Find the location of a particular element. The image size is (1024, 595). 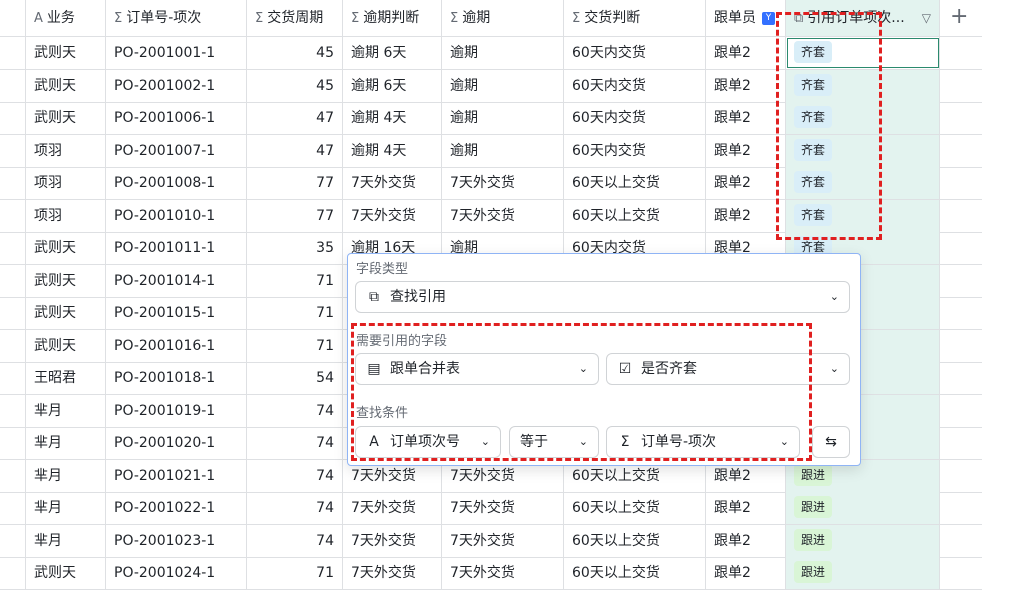

cell-cycle: 74 is located at coordinates (295, 540).